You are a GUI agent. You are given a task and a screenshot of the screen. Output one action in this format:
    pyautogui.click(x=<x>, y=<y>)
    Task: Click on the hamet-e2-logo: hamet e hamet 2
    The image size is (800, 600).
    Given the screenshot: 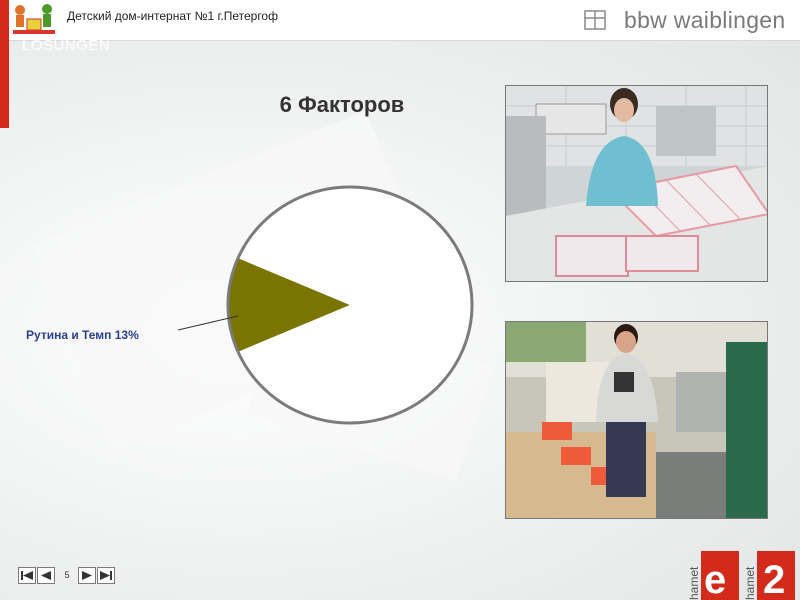 What is the action you would take?
    pyautogui.click(x=741, y=575)
    